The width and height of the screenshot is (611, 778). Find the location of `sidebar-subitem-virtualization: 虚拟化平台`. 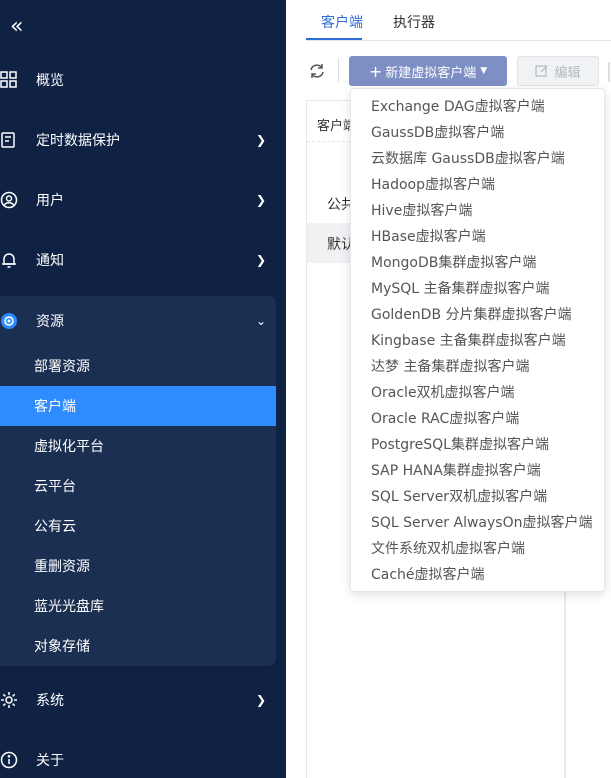

sidebar-subitem-virtualization: 虚拟化平台 is located at coordinates (138, 446).